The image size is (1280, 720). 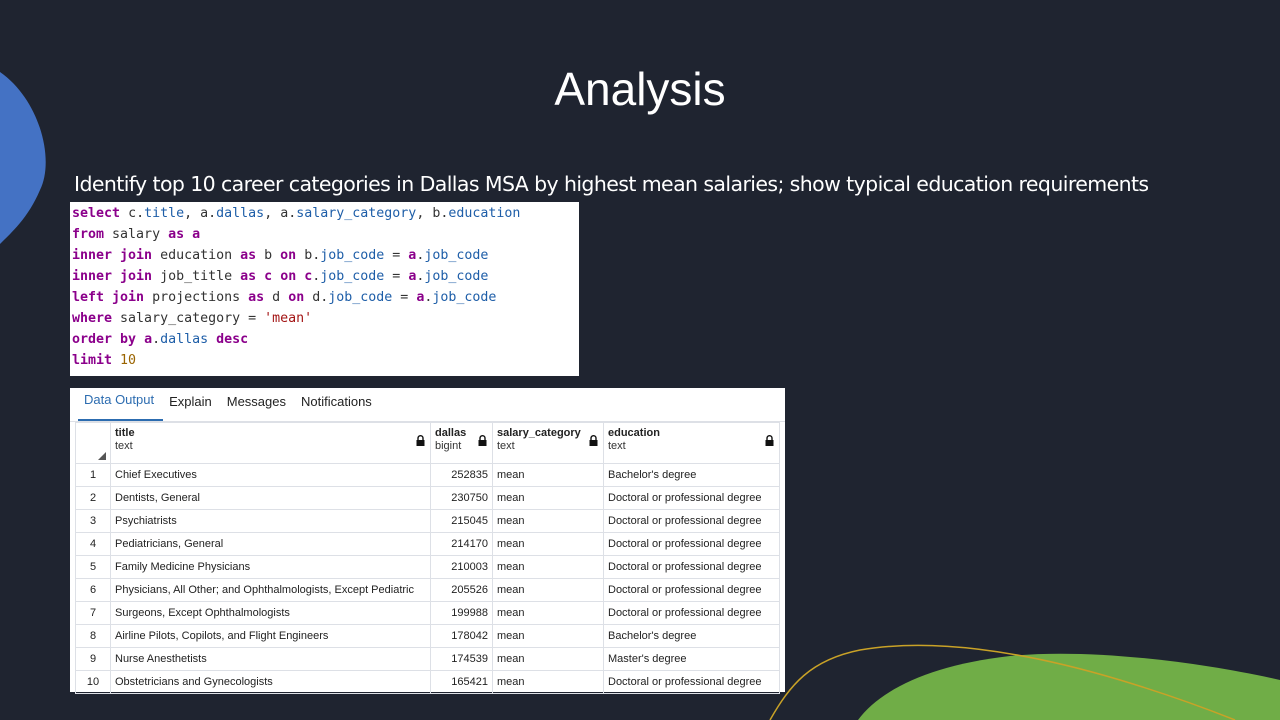 What do you see at coordinates (102, 456) in the screenshot?
I see `sort-corner-icon` at bounding box center [102, 456].